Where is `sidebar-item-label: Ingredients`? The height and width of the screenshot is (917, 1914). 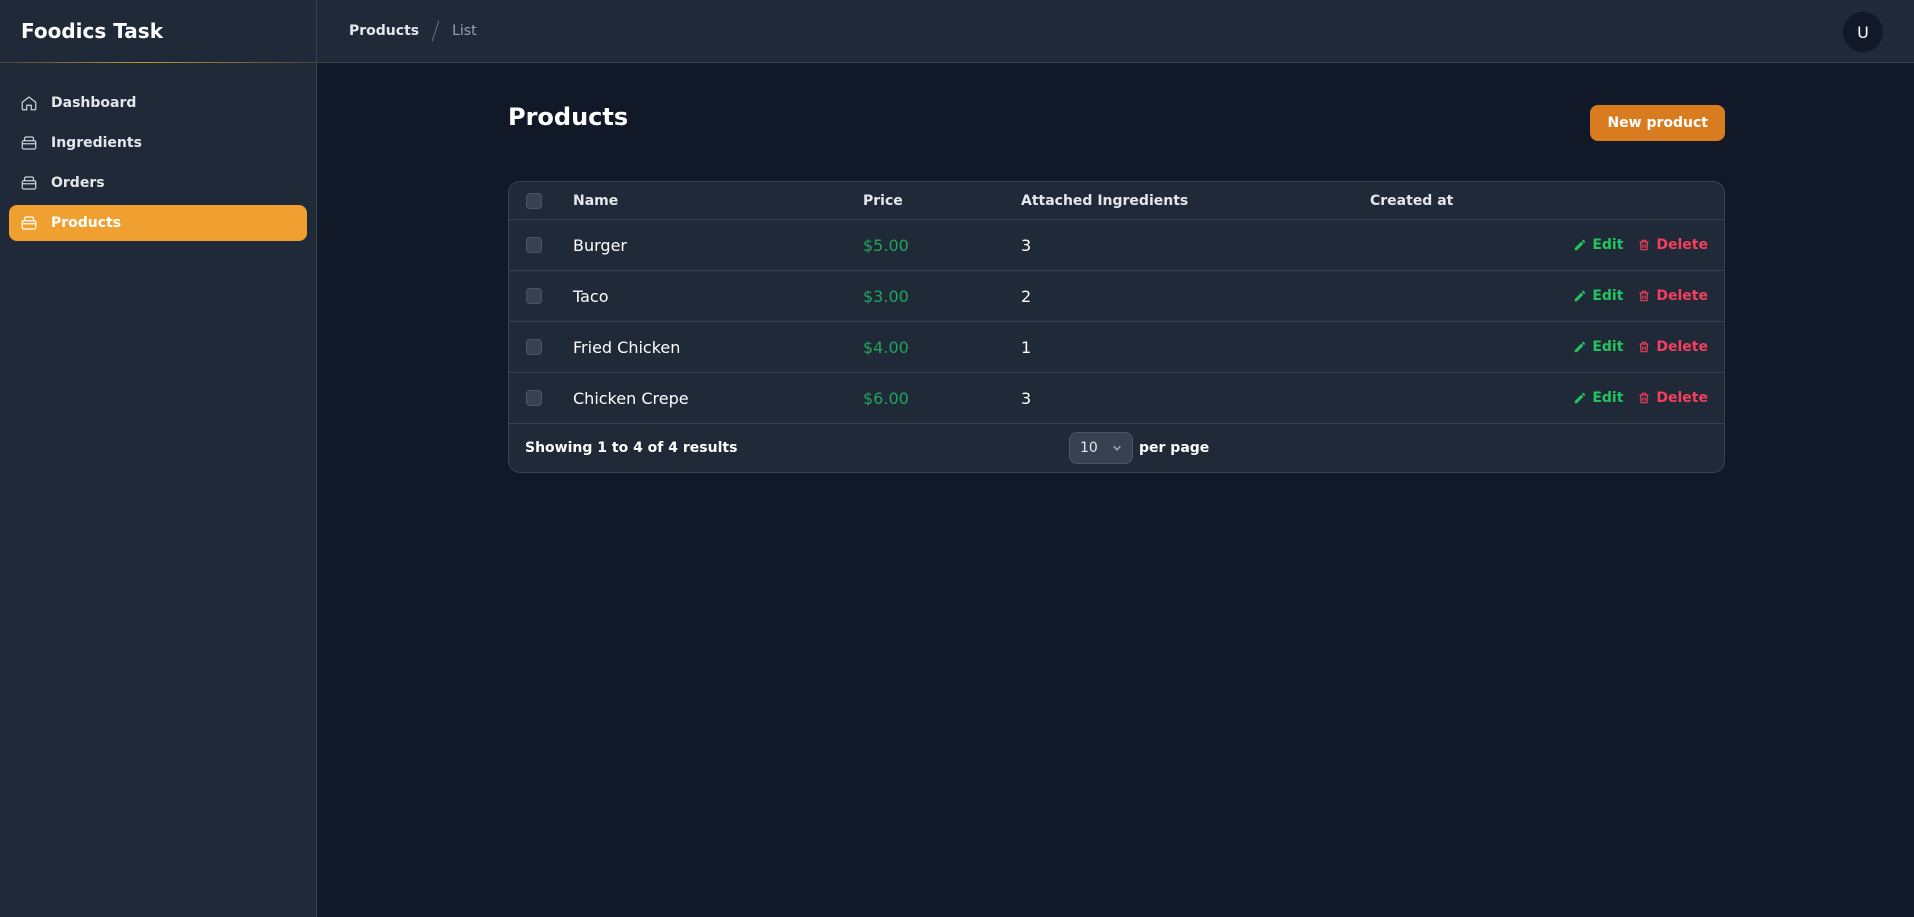
sidebar-item-label: Ingredients is located at coordinates (96, 143).